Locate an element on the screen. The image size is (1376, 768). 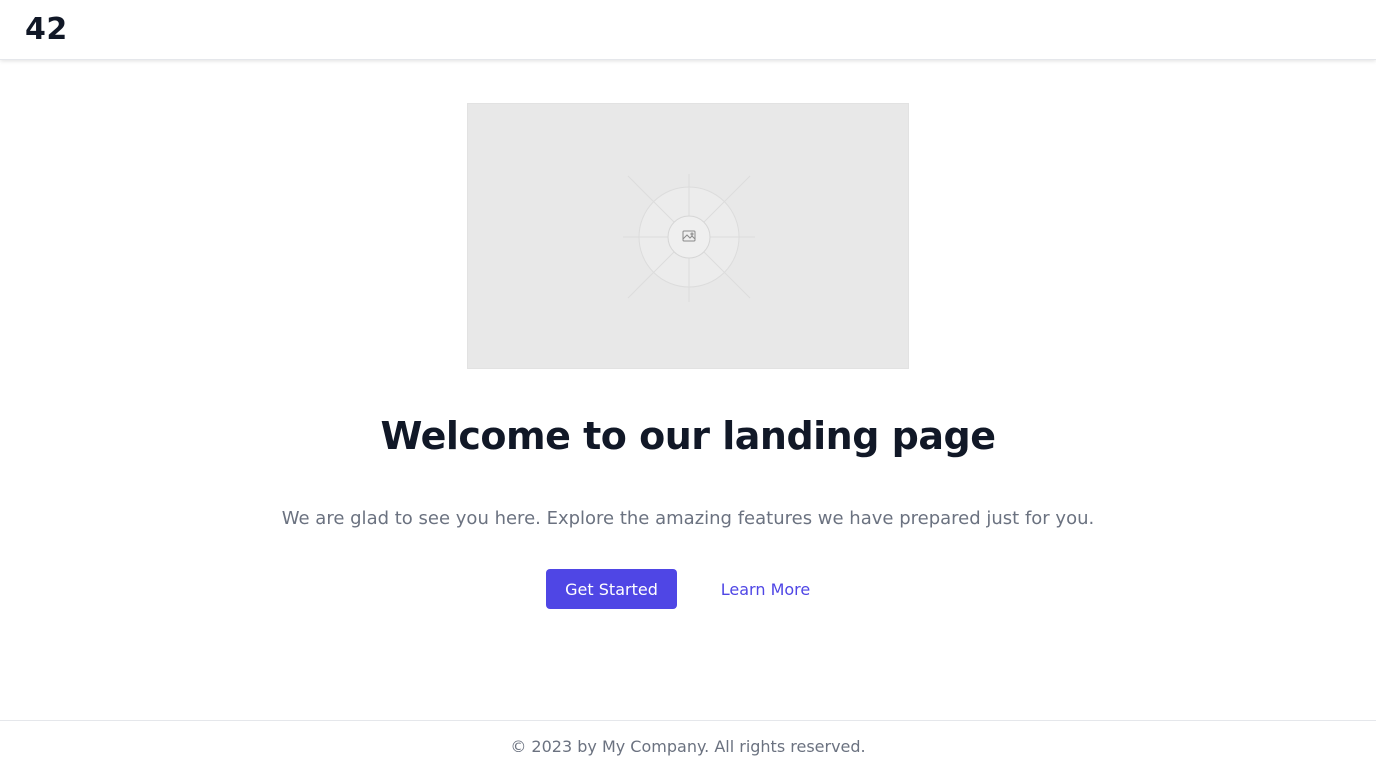
hero-image-placeholder is located at coordinates (688, 236).